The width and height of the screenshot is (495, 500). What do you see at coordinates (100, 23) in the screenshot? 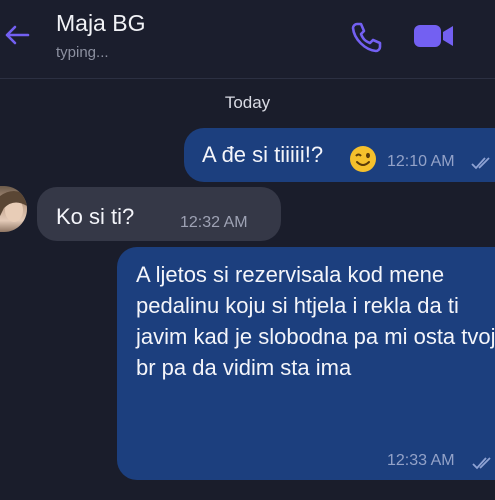
I see `contact-name: Maja BG` at bounding box center [100, 23].